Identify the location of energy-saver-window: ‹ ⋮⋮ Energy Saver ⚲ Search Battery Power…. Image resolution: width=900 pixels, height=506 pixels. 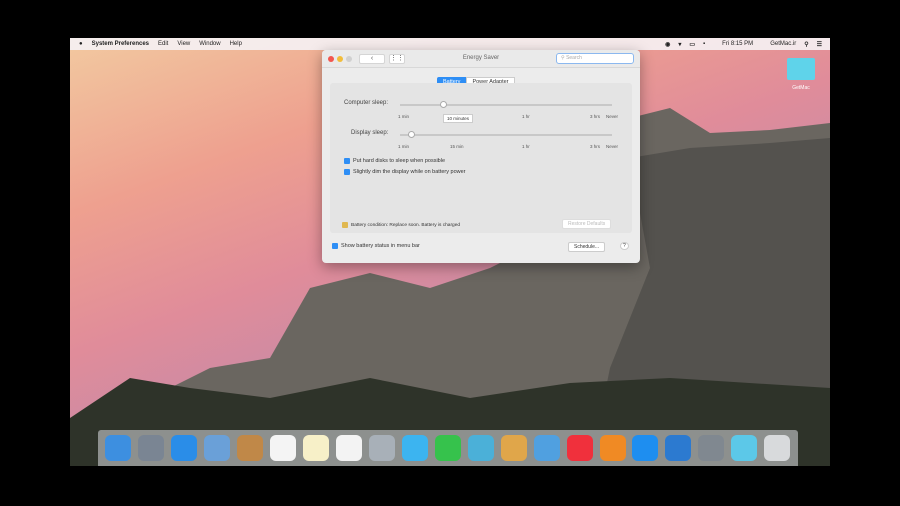
(481, 156).